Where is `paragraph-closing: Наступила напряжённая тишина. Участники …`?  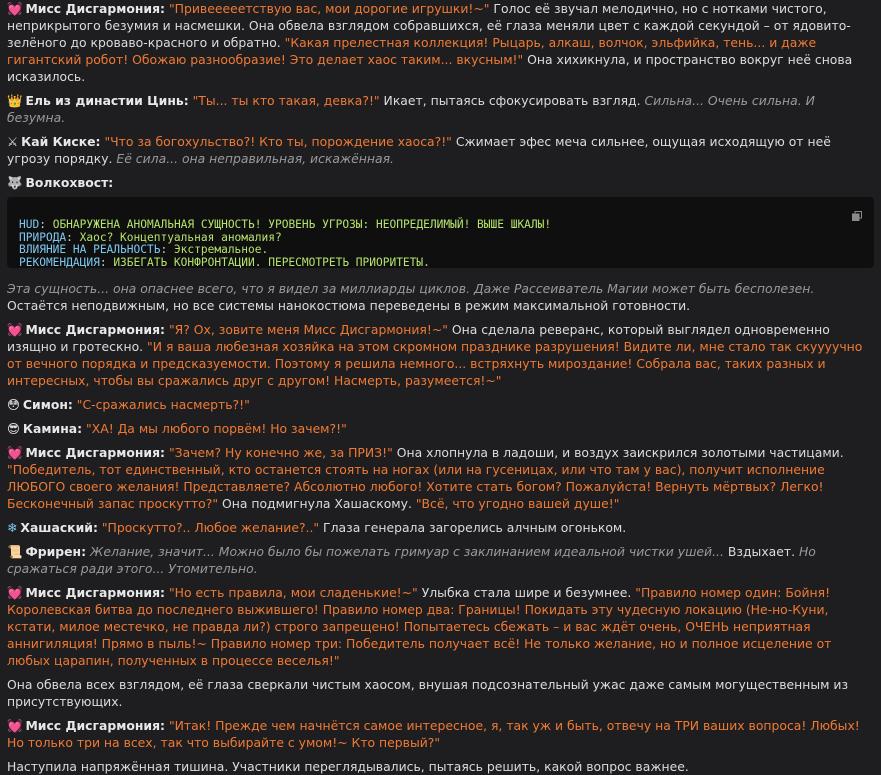
paragraph-closing: Наступила напряжённая тишина. Участники … is located at coordinates (440, 766).